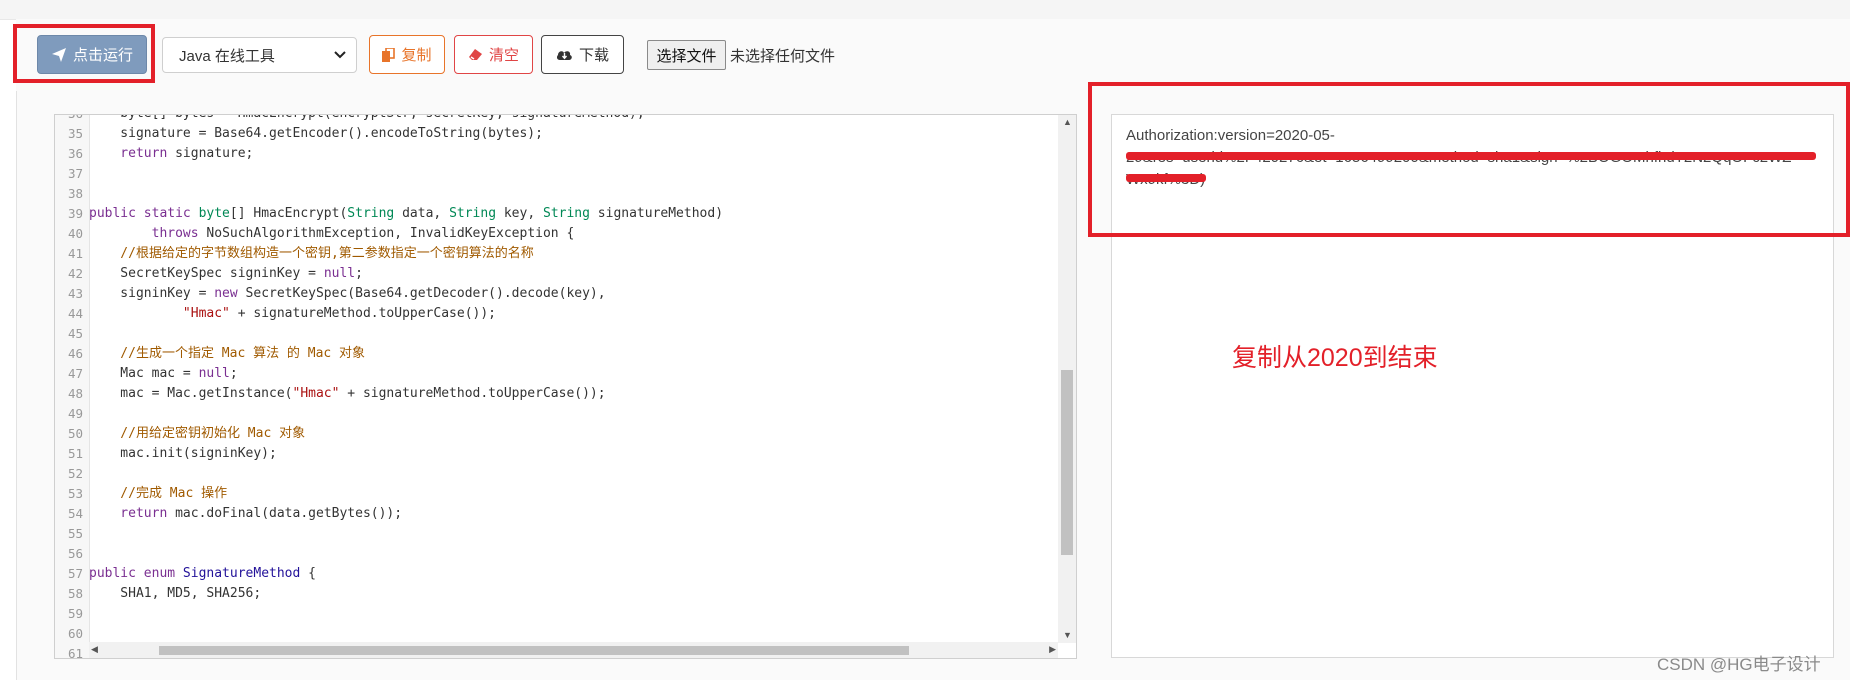 The width and height of the screenshot is (1850, 680). I want to click on line-number: 40, so click(75, 233).